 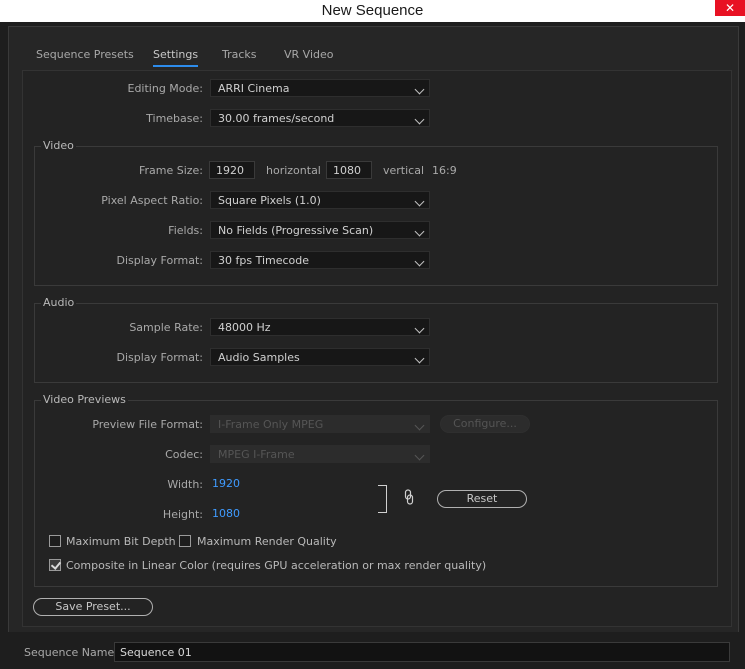 What do you see at coordinates (269, 200) in the screenshot?
I see `pixel-aspect-ratio-value: Square Pixels (1.0)` at bounding box center [269, 200].